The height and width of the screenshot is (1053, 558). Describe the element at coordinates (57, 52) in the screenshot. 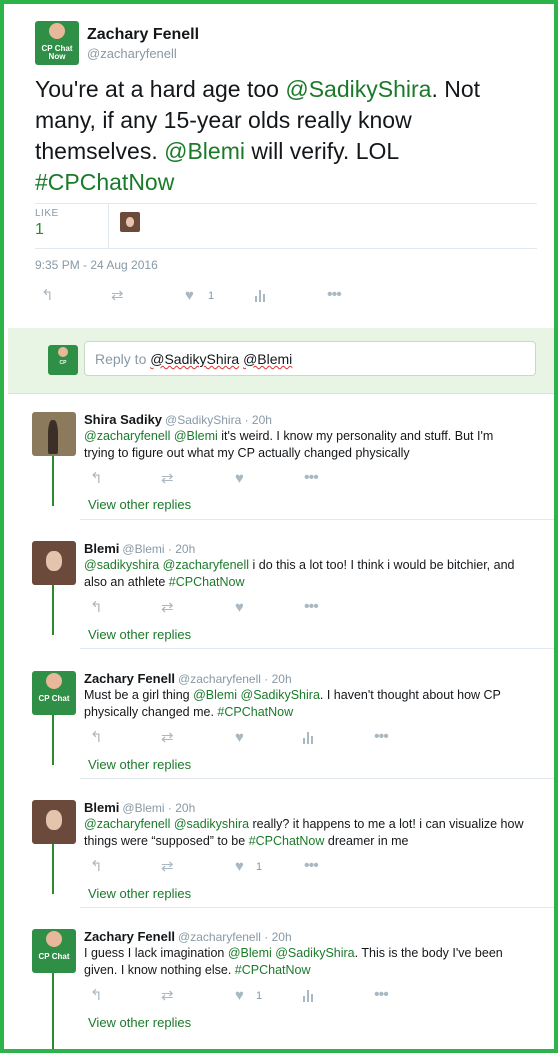

I see `avatar-logo-text: CP Chat Now` at that location.